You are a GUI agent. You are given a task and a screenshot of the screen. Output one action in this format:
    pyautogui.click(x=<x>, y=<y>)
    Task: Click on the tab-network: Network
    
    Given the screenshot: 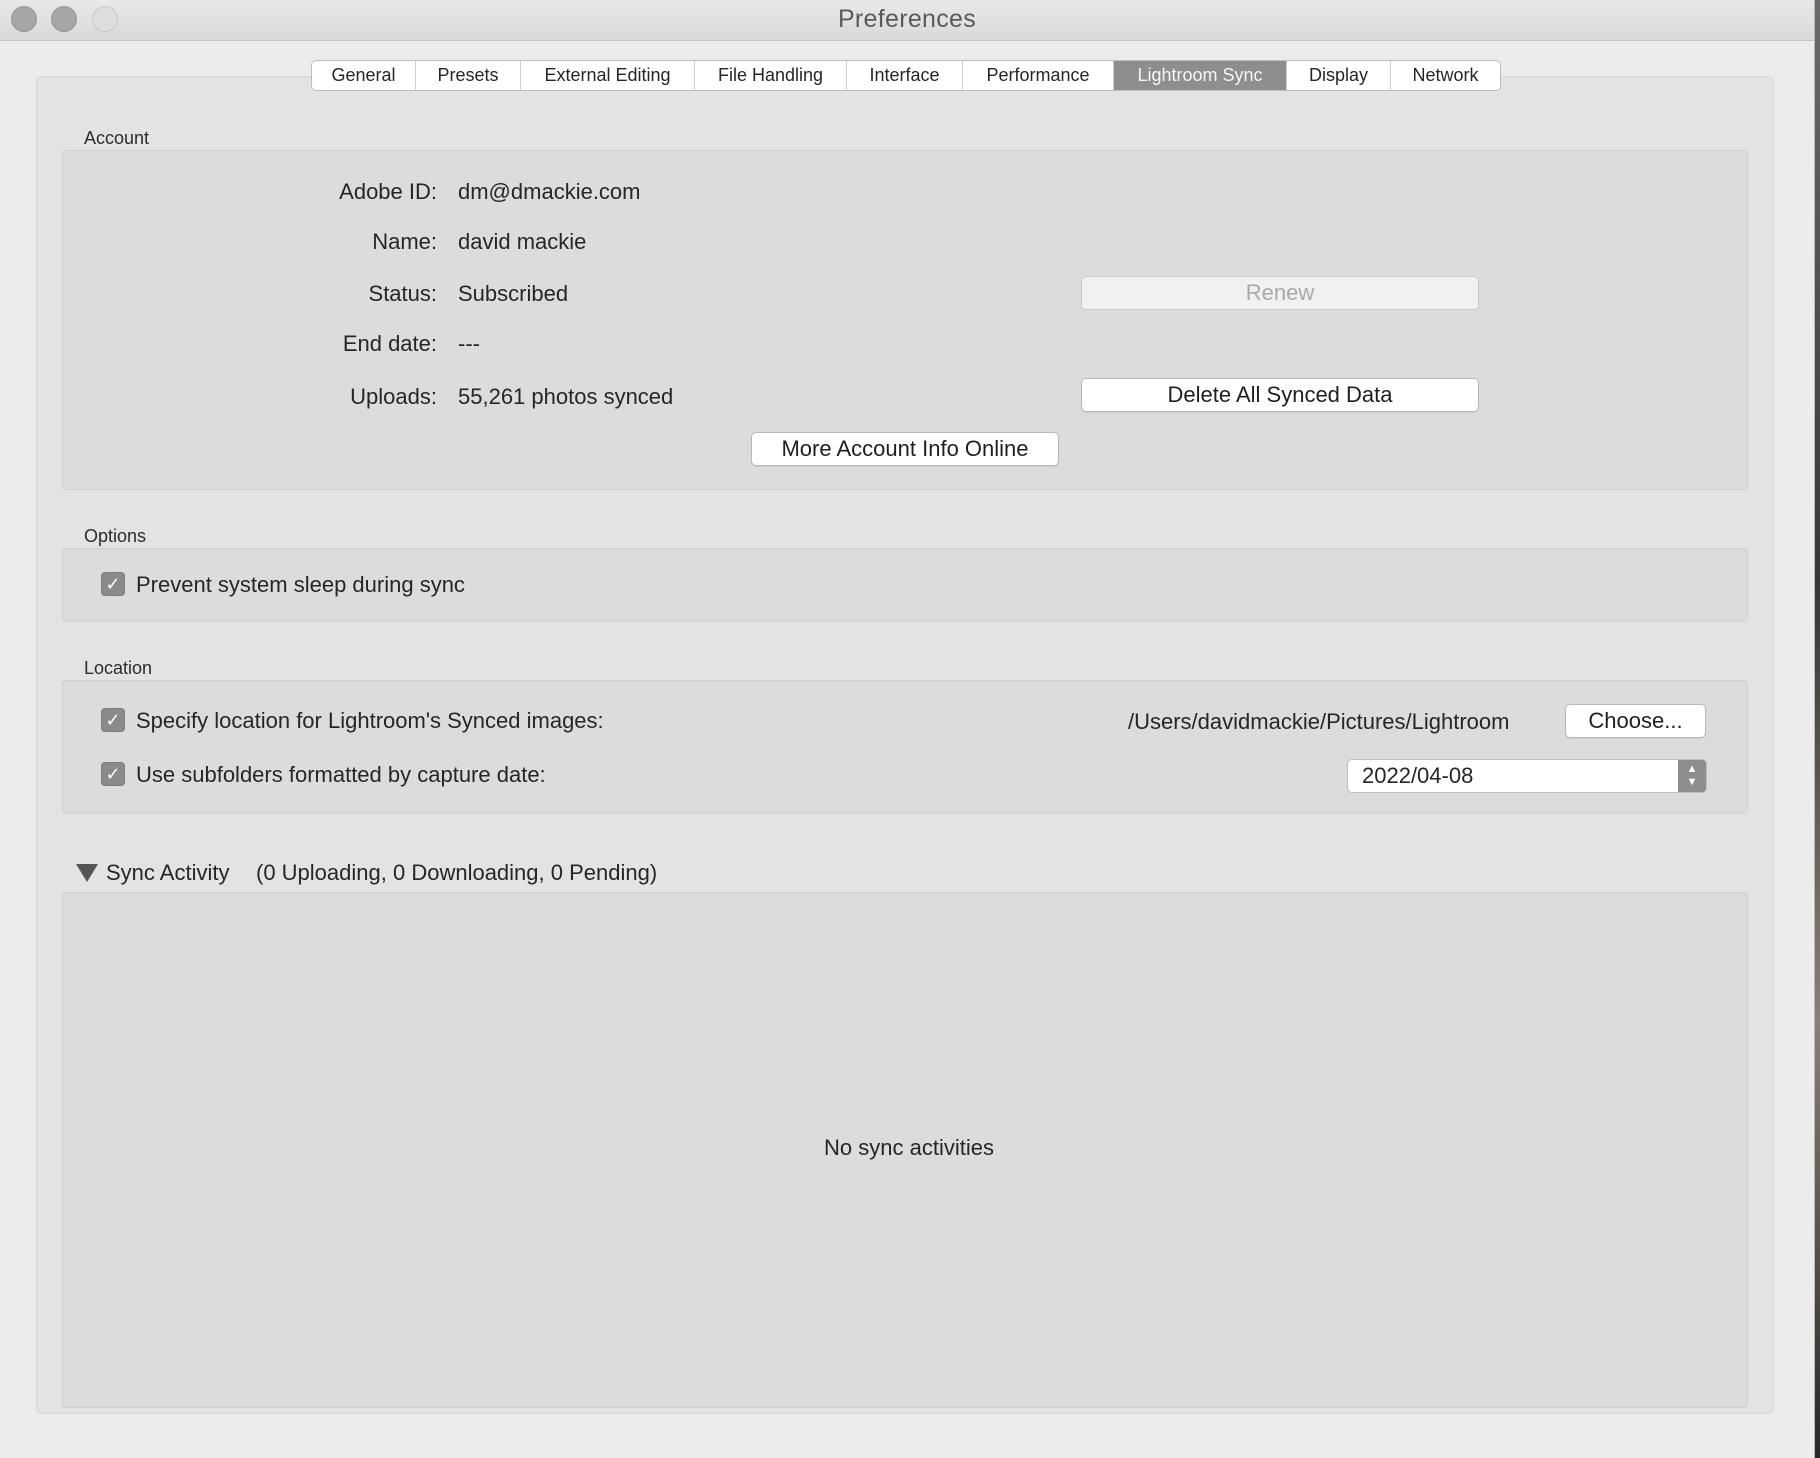 What is the action you would take?
    pyautogui.click(x=1445, y=75)
    